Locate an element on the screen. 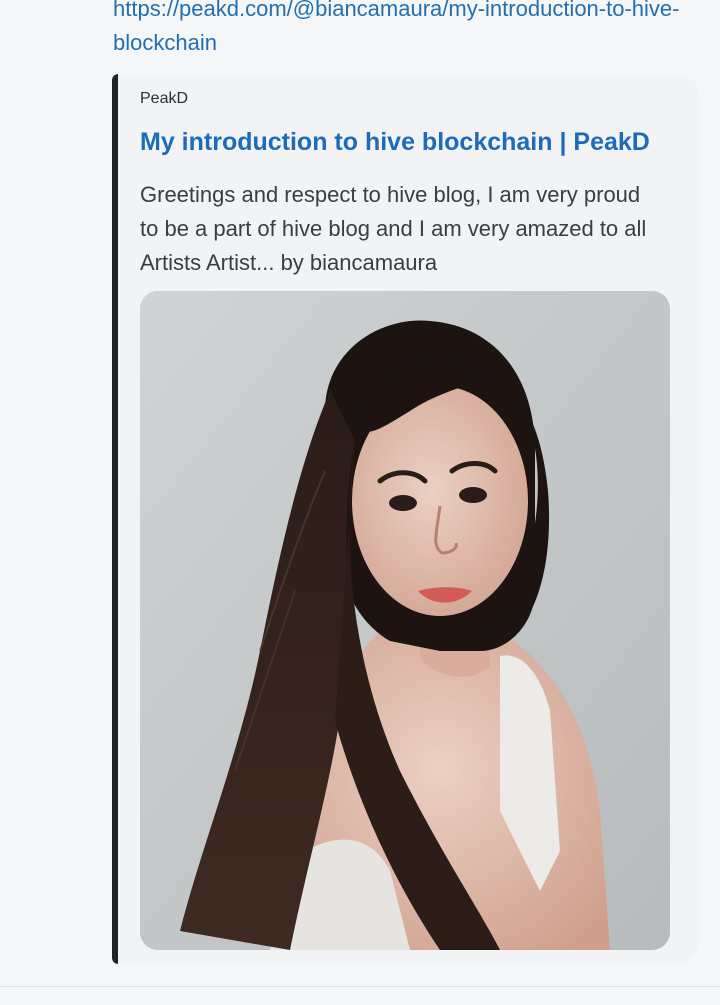 The image size is (720, 1005). preview-site-name: PeakD is located at coordinates (164, 98).